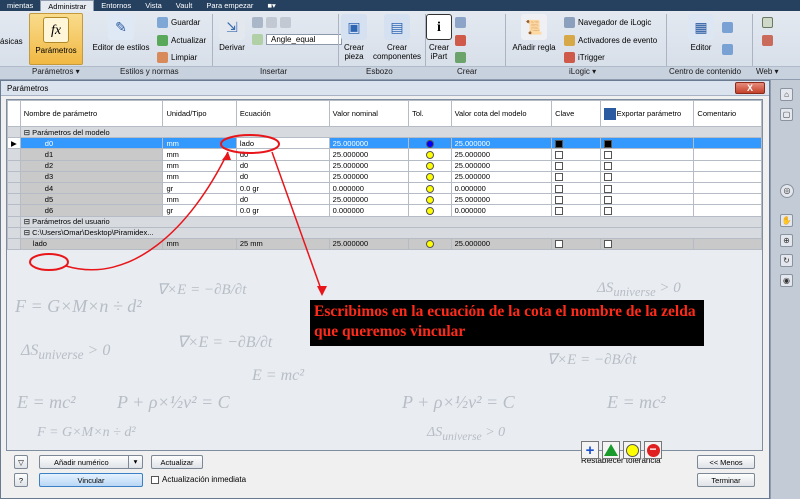  I want to click on table-row: d4 gr 0.0 gr 0.000000 0.000000, so click(384, 188).